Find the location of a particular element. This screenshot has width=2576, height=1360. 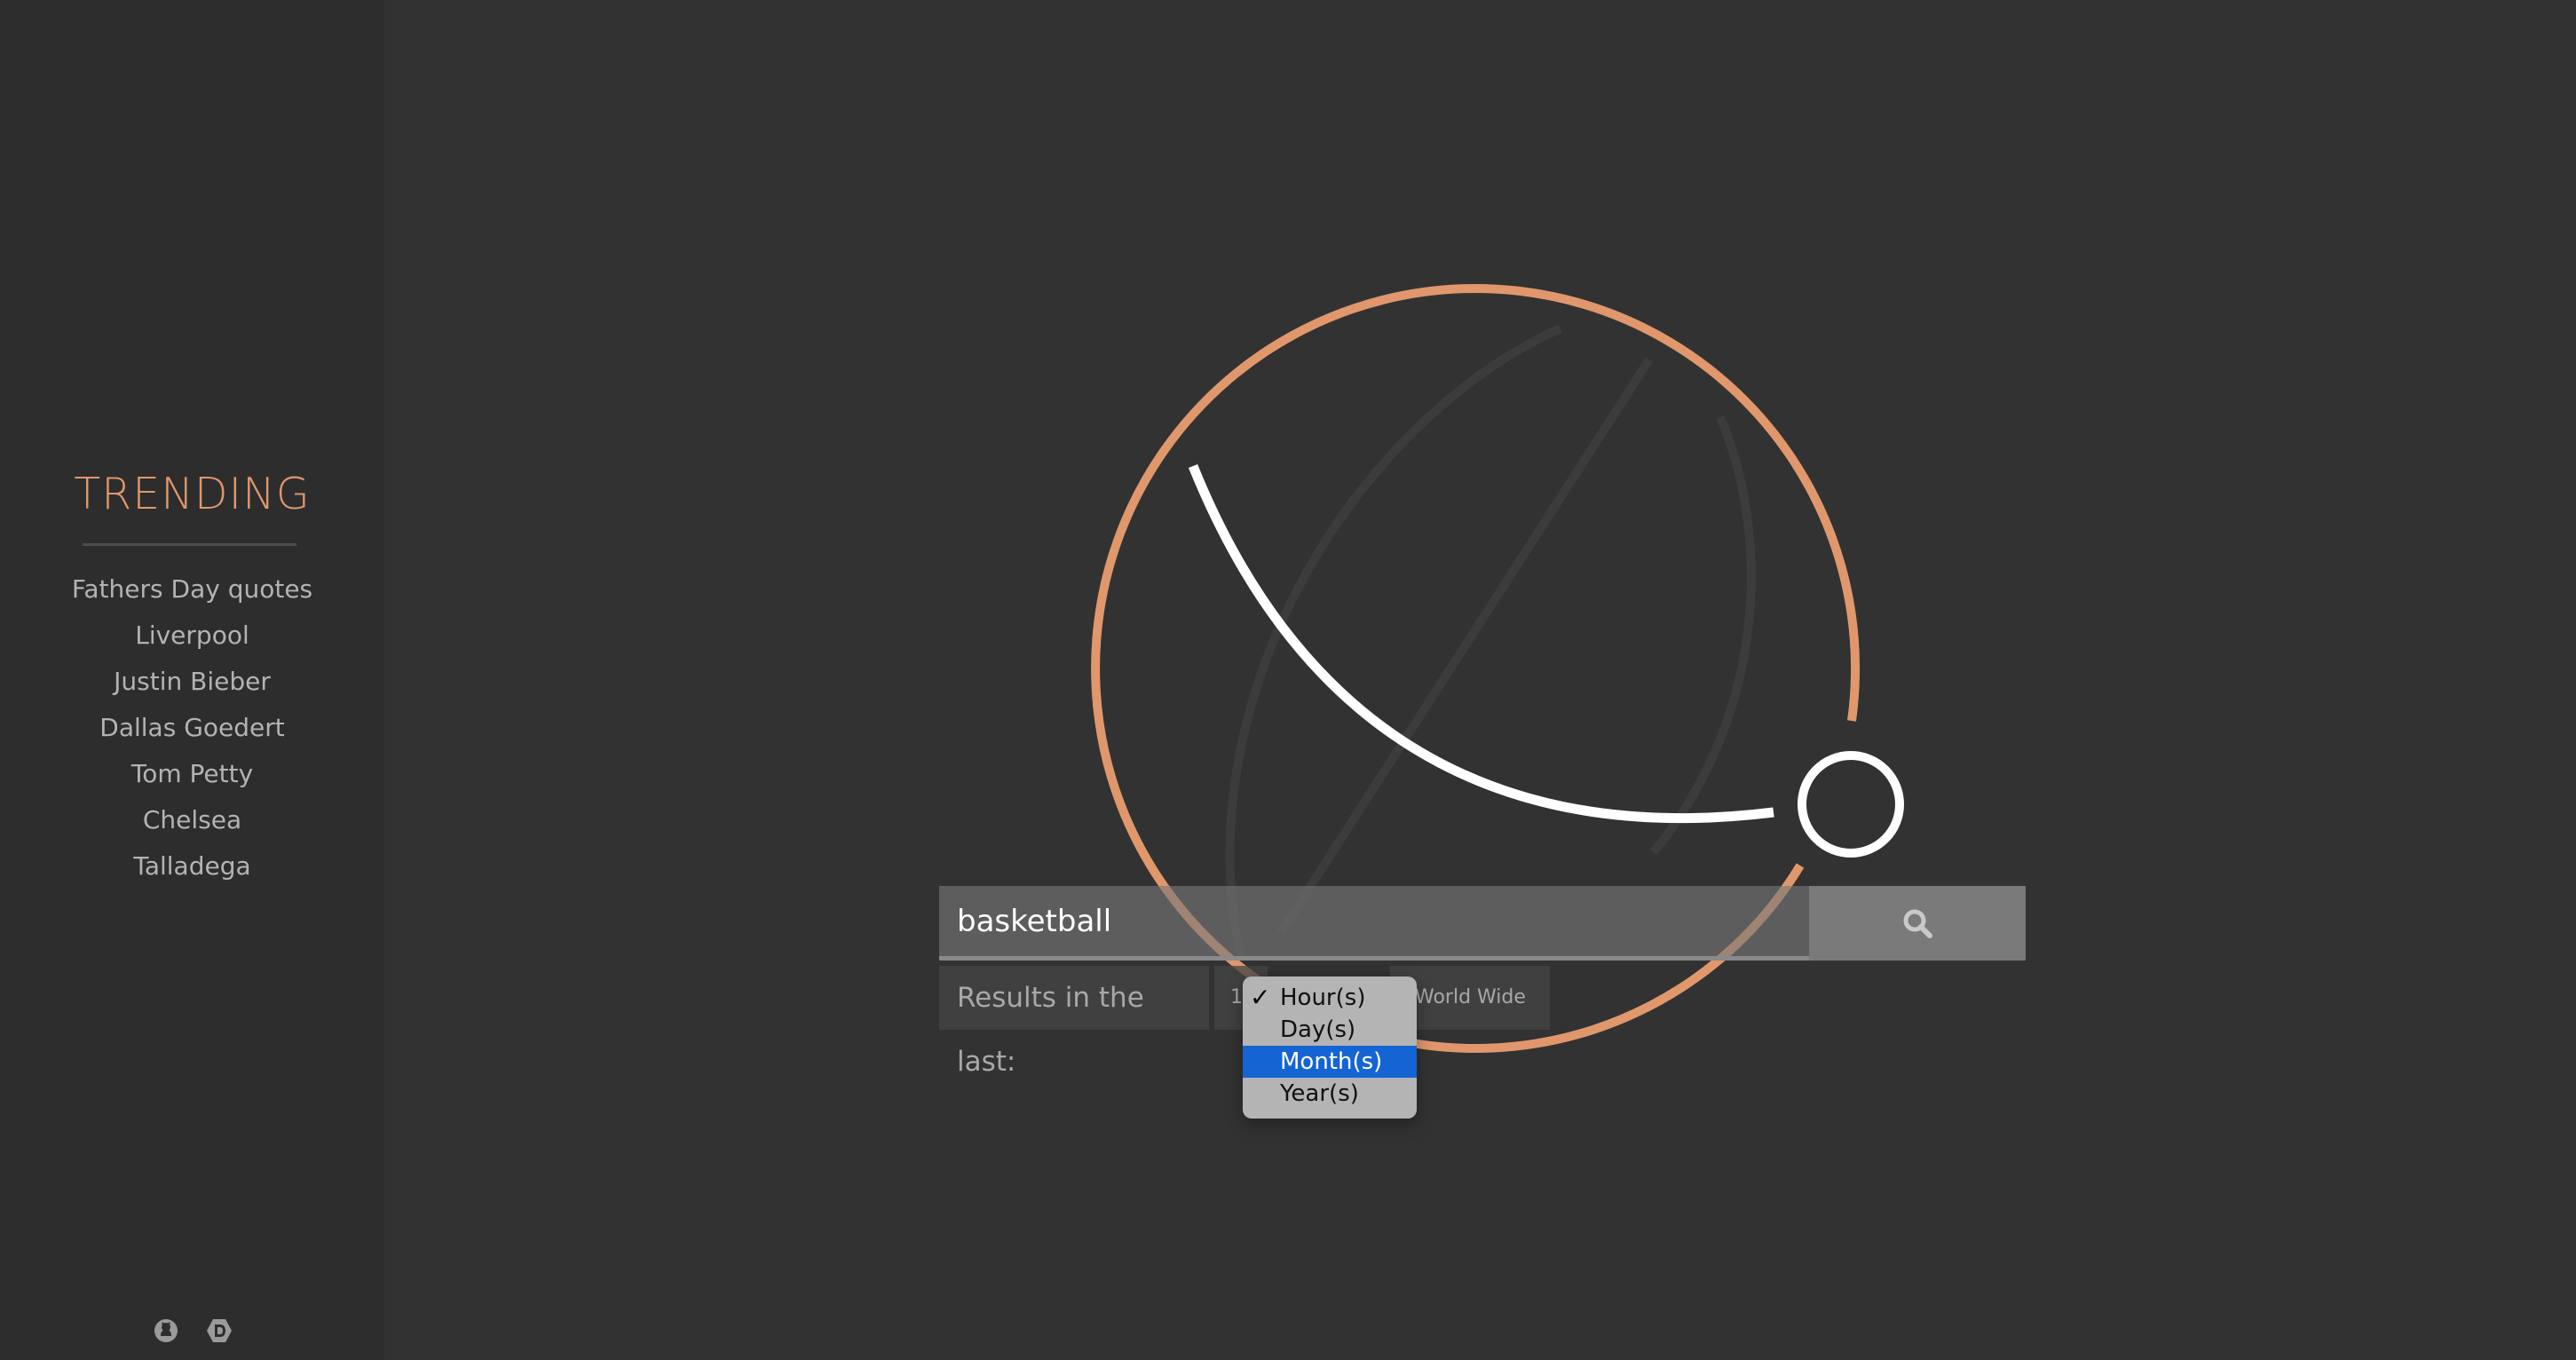

trending-title: TRENDING is located at coordinates (192, 494).